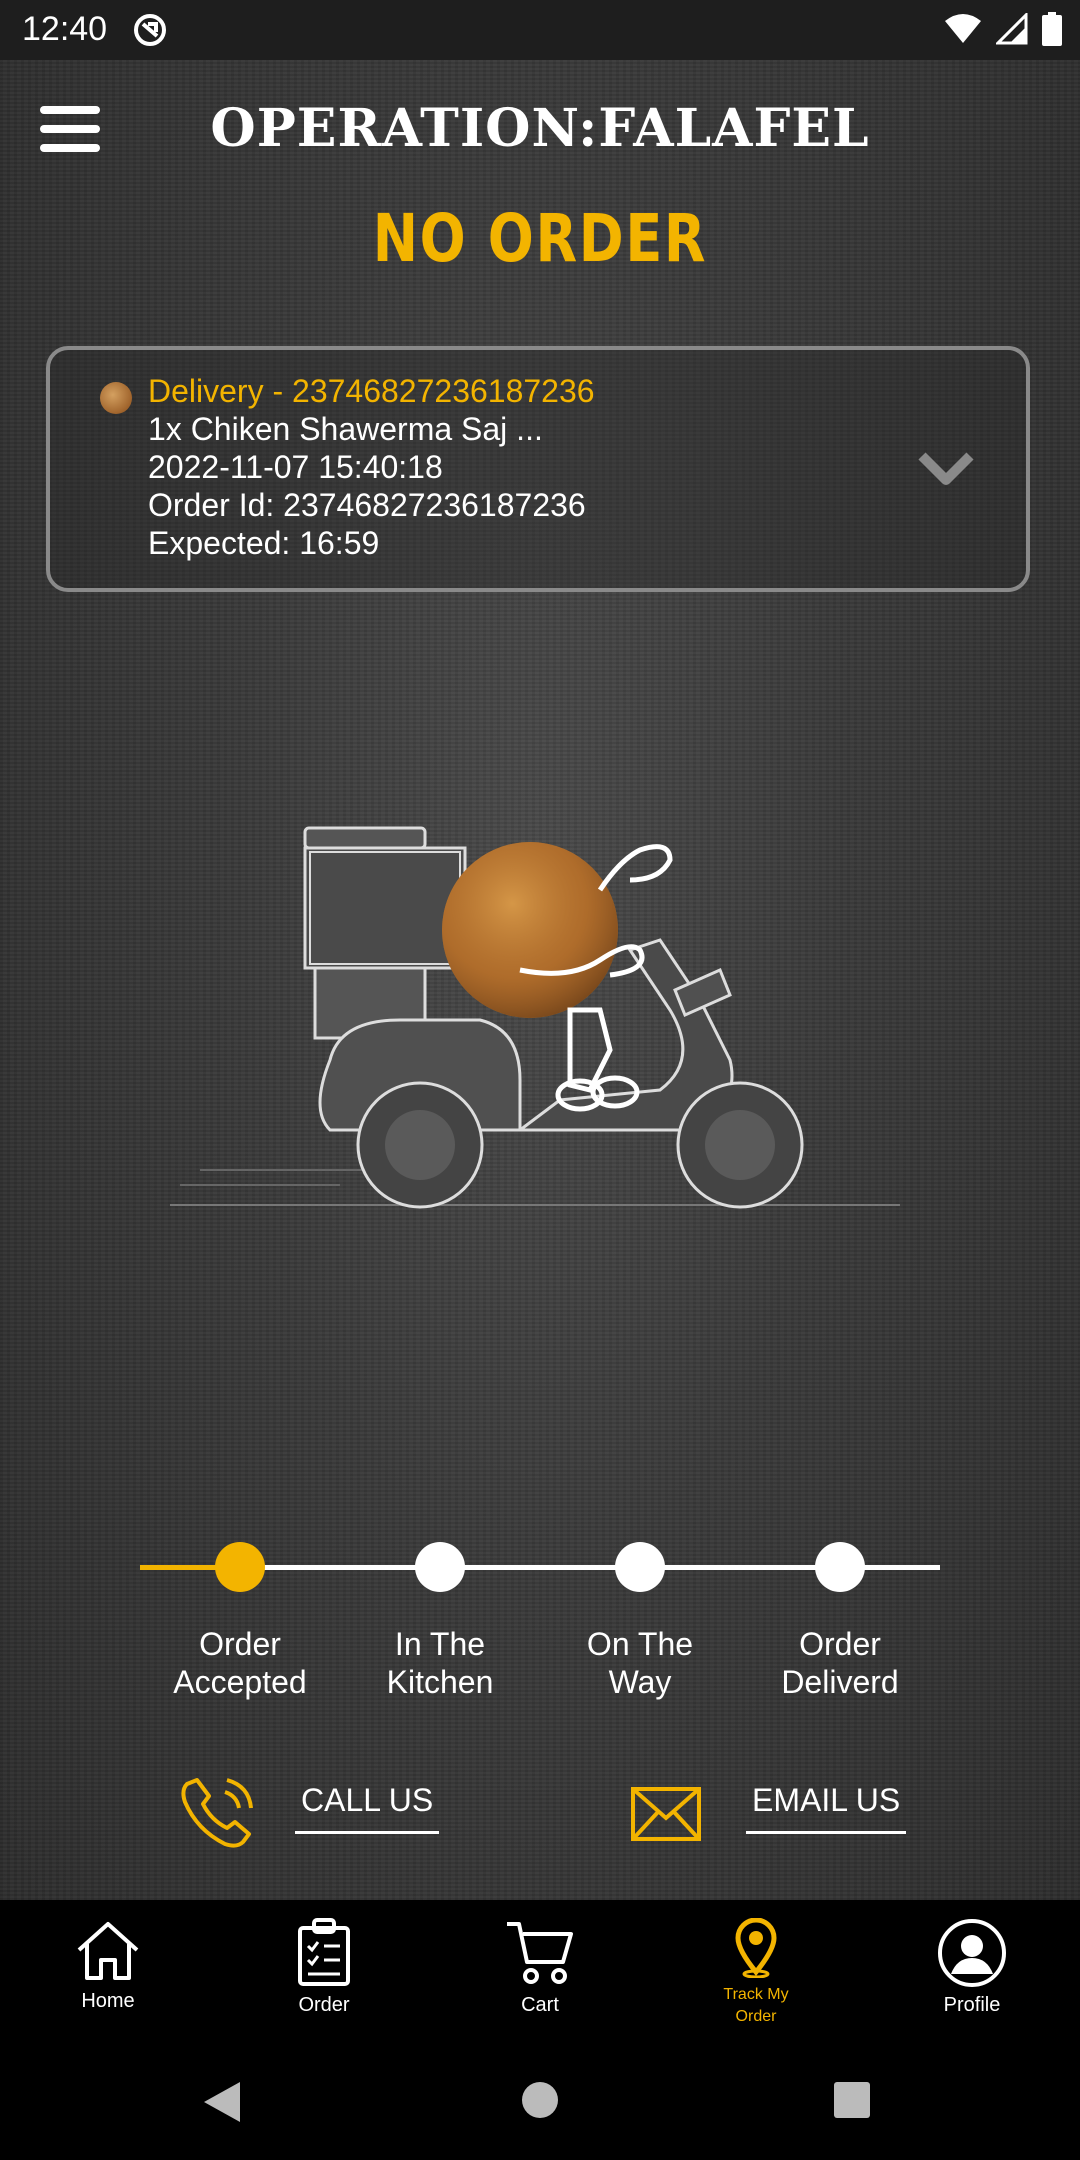 This screenshot has width=1080, height=2160. What do you see at coordinates (440, 1682) in the screenshot?
I see `step-label-line: Kitchen` at bounding box center [440, 1682].